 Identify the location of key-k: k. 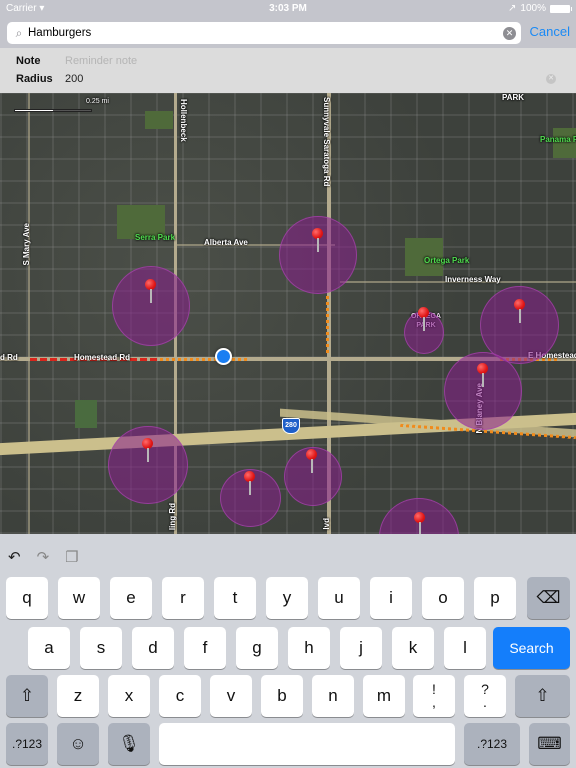
(413, 648).